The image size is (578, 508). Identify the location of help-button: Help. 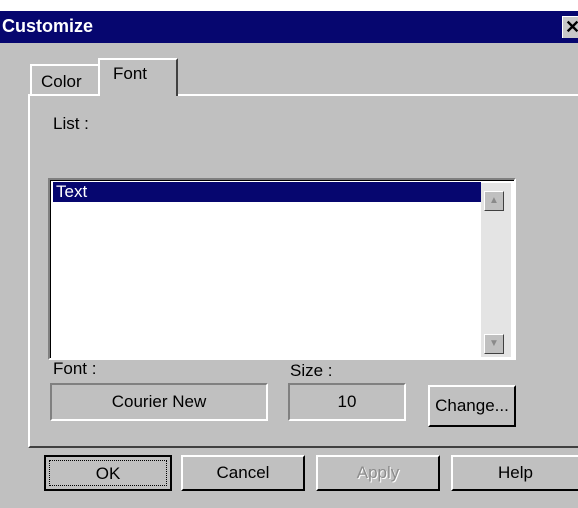
(514, 473).